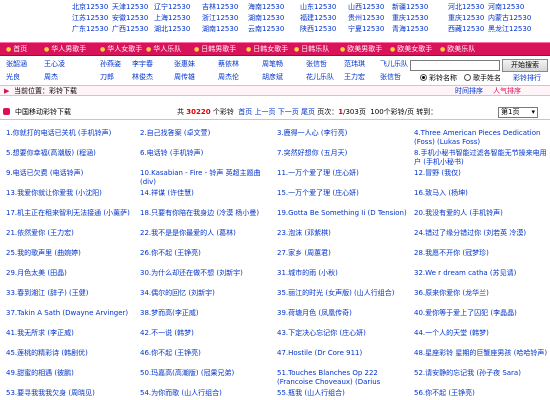 This screenshot has height=400, width=550. Describe the element at coordinates (272, 64) in the screenshot. I see `singer-link: 周笔畅` at that location.